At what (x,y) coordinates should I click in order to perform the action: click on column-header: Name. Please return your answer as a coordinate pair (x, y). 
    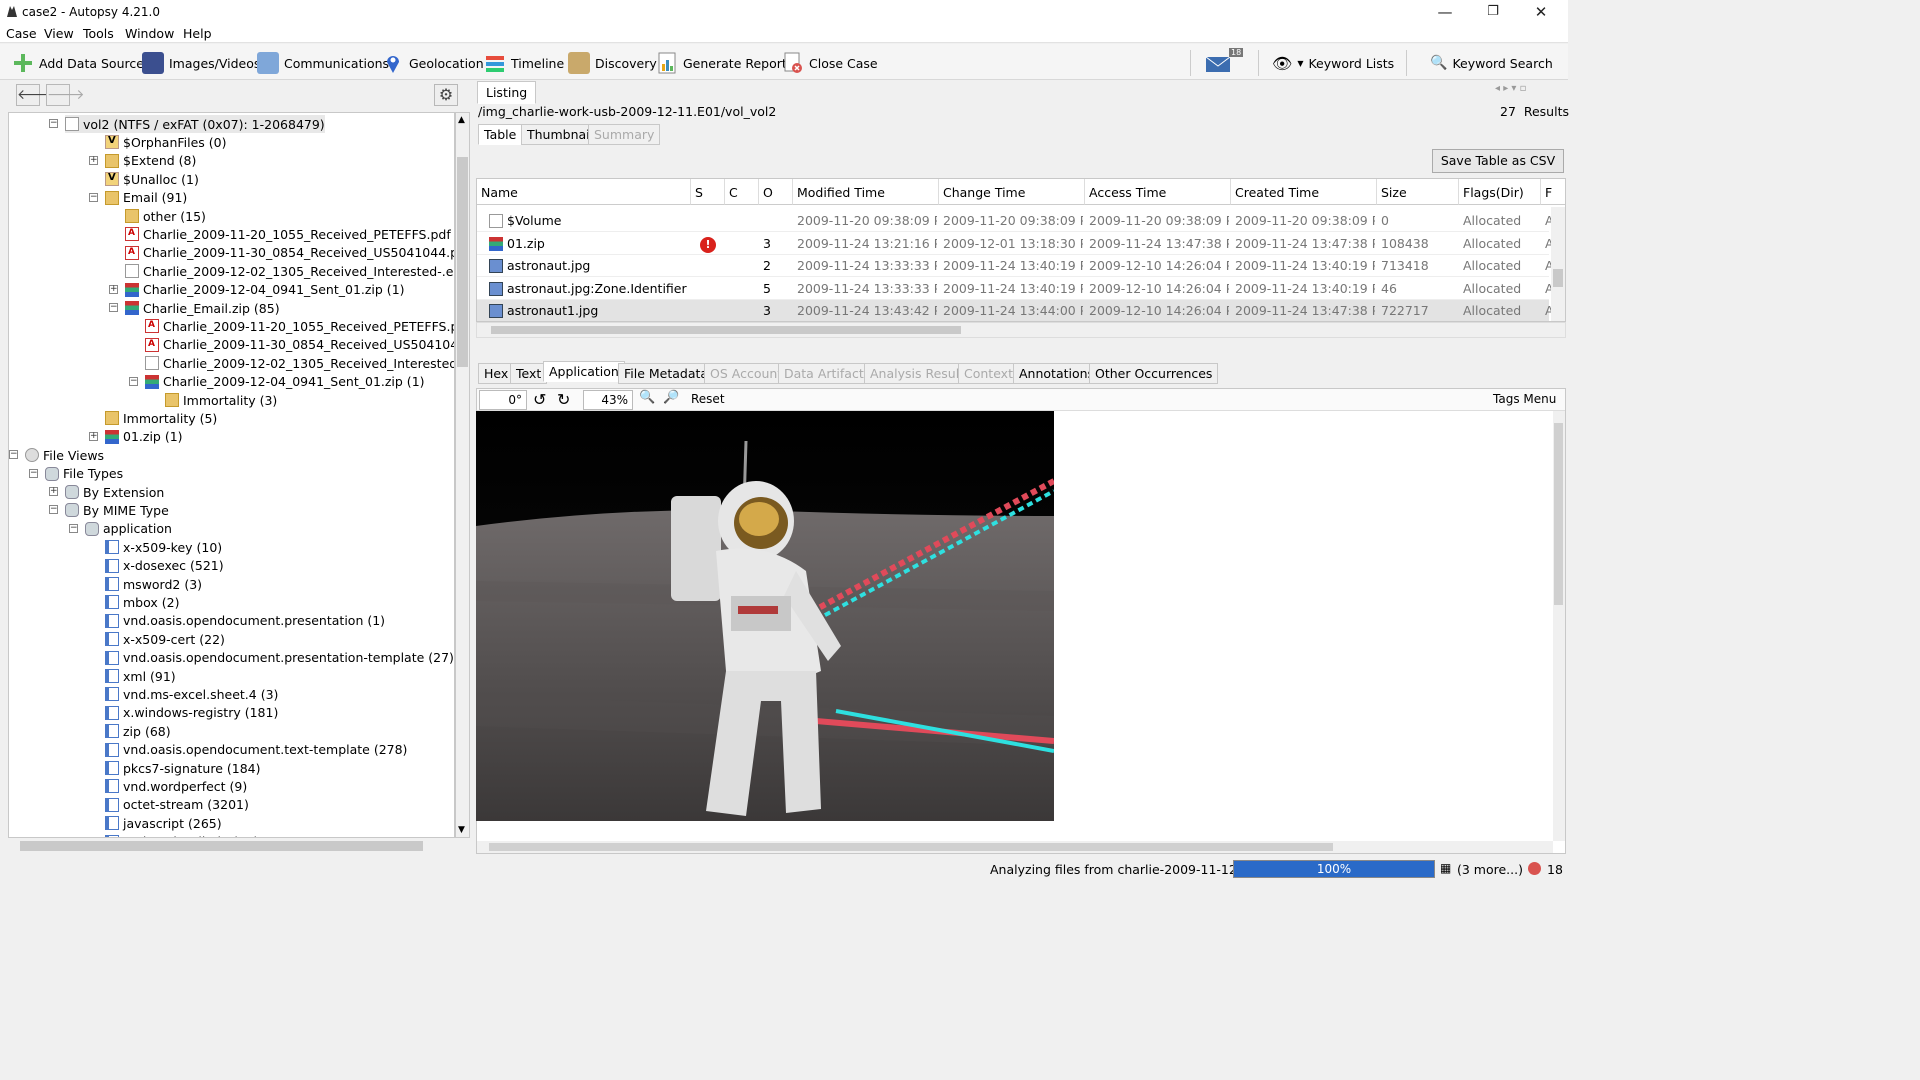
    Looking at the image, I should click on (584, 192).